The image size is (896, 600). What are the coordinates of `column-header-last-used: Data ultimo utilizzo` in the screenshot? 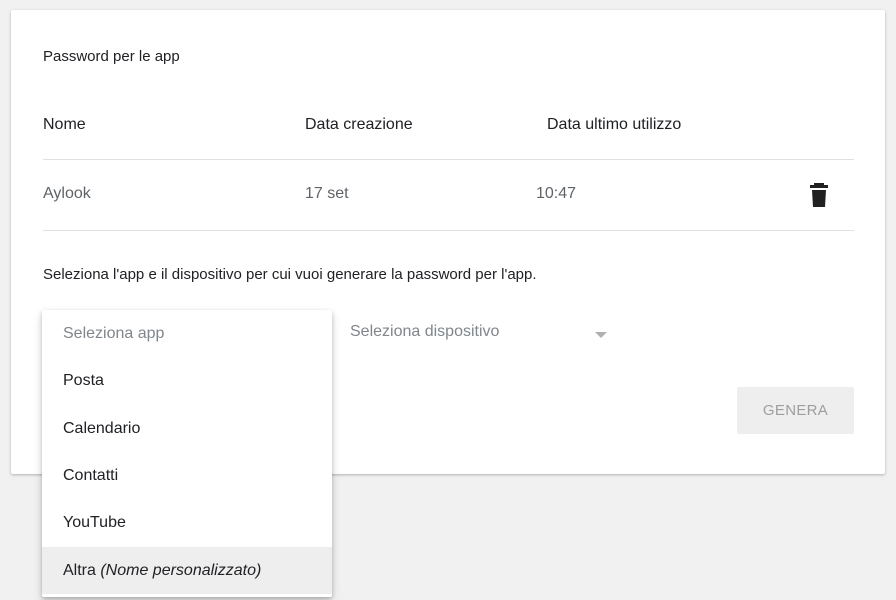 It's located at (614, 124).